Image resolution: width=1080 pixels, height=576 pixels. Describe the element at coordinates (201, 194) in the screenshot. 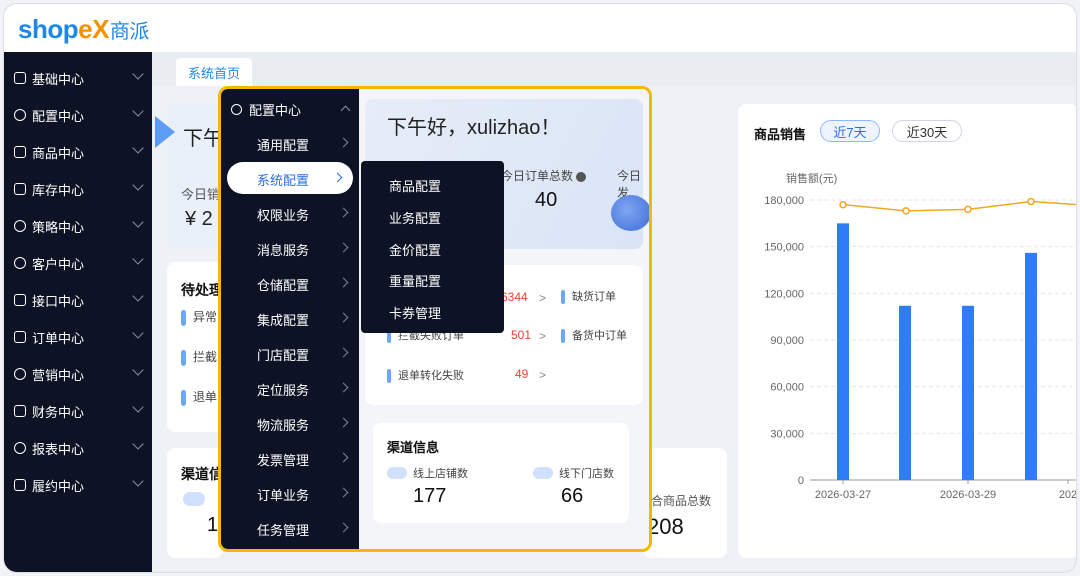

I see `stat-label-partial: 今日销` at that location.